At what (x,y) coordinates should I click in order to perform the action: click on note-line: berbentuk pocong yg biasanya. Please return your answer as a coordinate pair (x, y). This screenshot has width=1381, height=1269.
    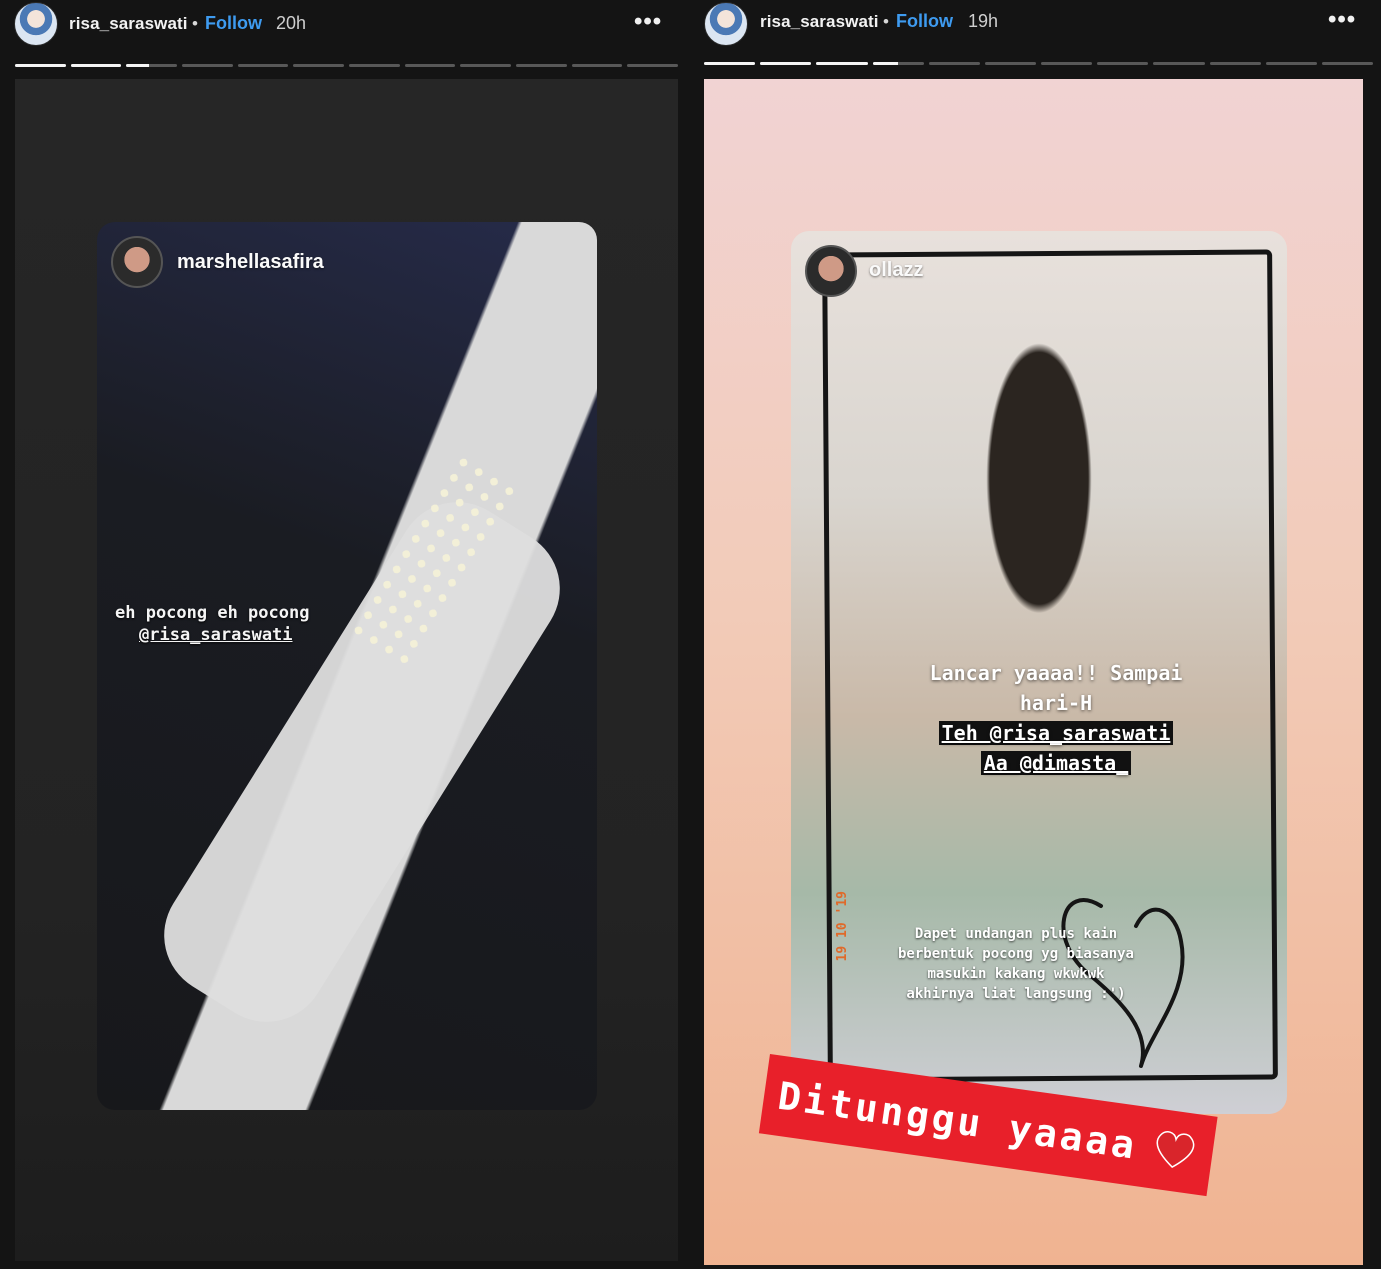
    Looking at the image, I should click on (1015, 954).